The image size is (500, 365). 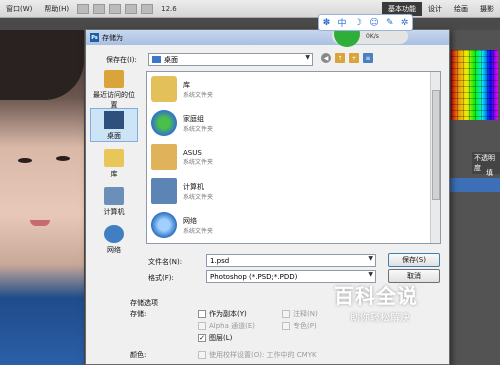 What do you see at coordinates (358, 23) in the screenshot?
I see `moon-icon: ☽` at bounding box center [358, 23].